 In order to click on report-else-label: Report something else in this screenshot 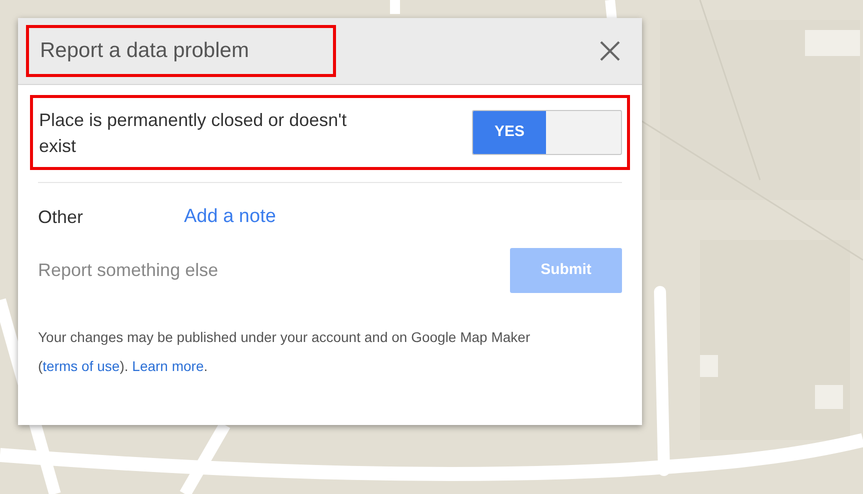, I will do `click(128, 270)`.